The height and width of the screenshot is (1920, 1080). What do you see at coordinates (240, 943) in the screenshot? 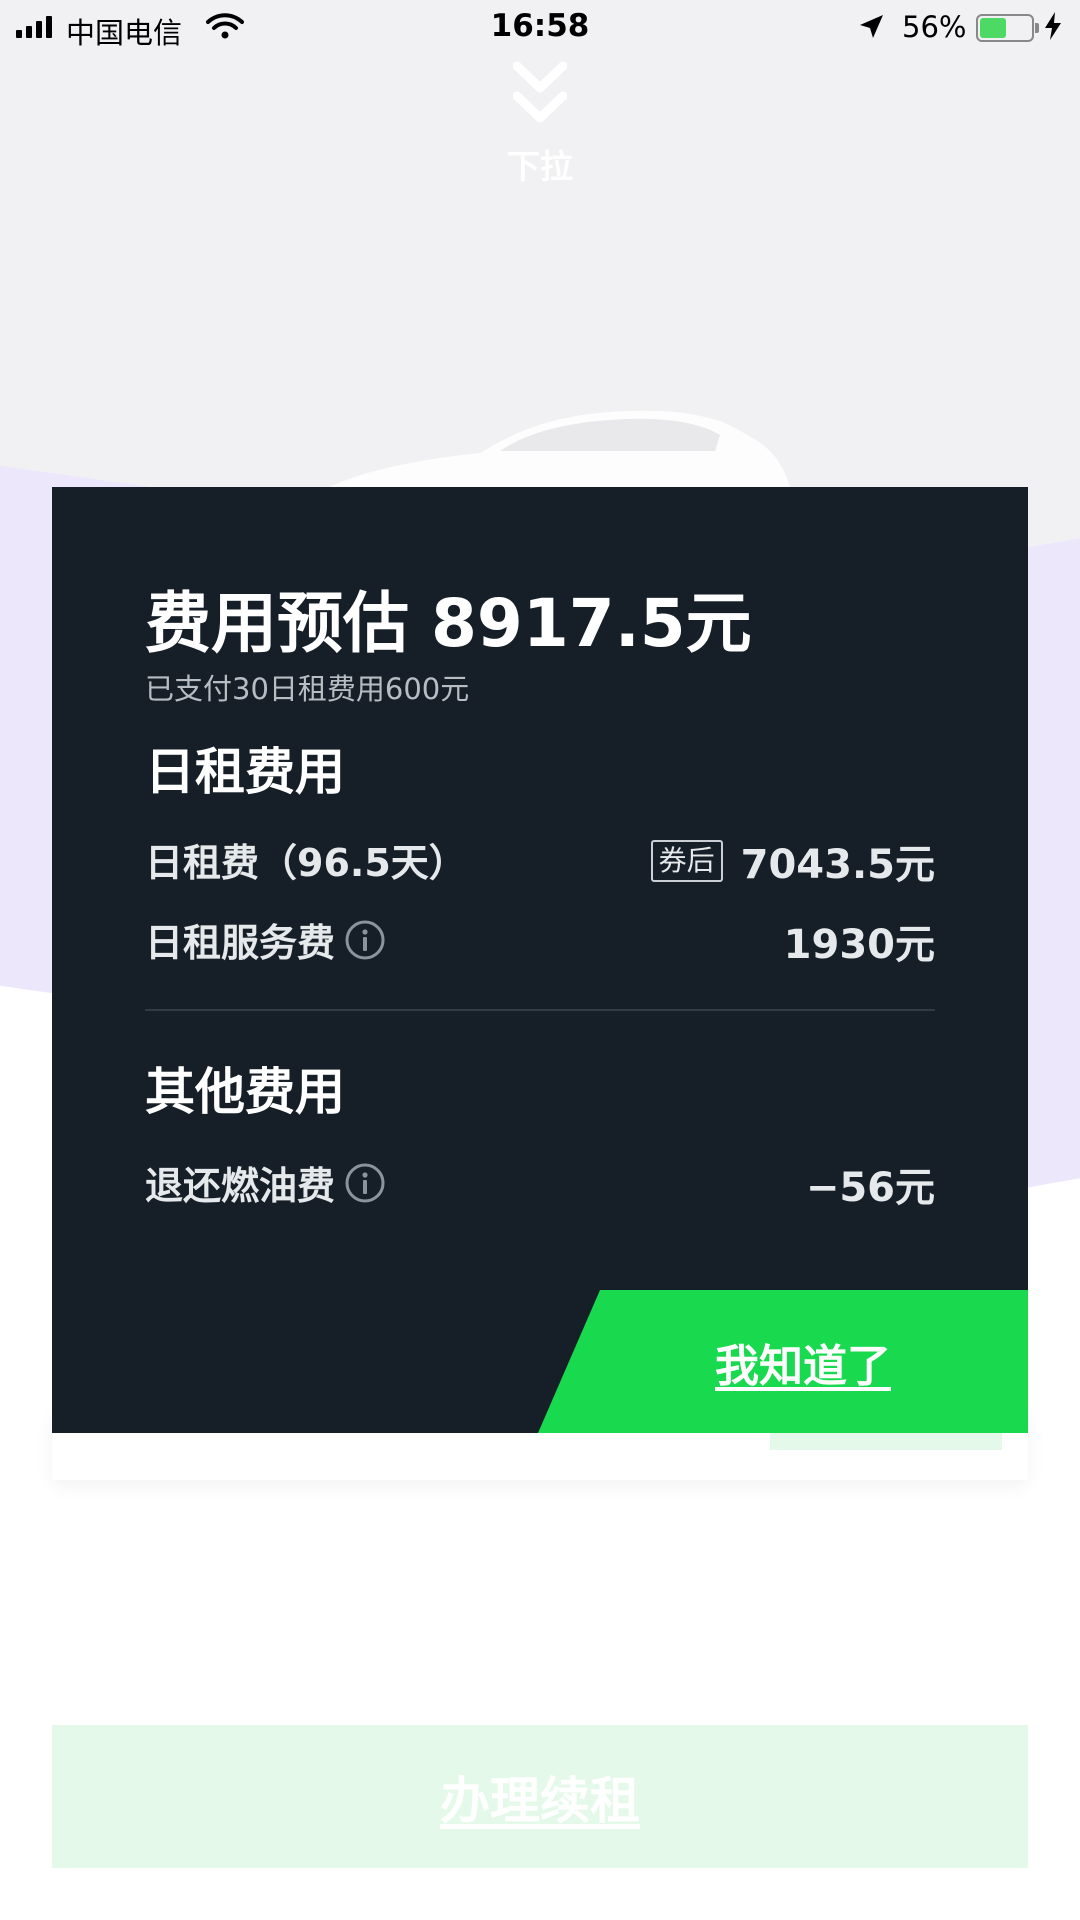
I see `daily-service-fee-label-text: 日租服务费` at bounding box center [240, 943].